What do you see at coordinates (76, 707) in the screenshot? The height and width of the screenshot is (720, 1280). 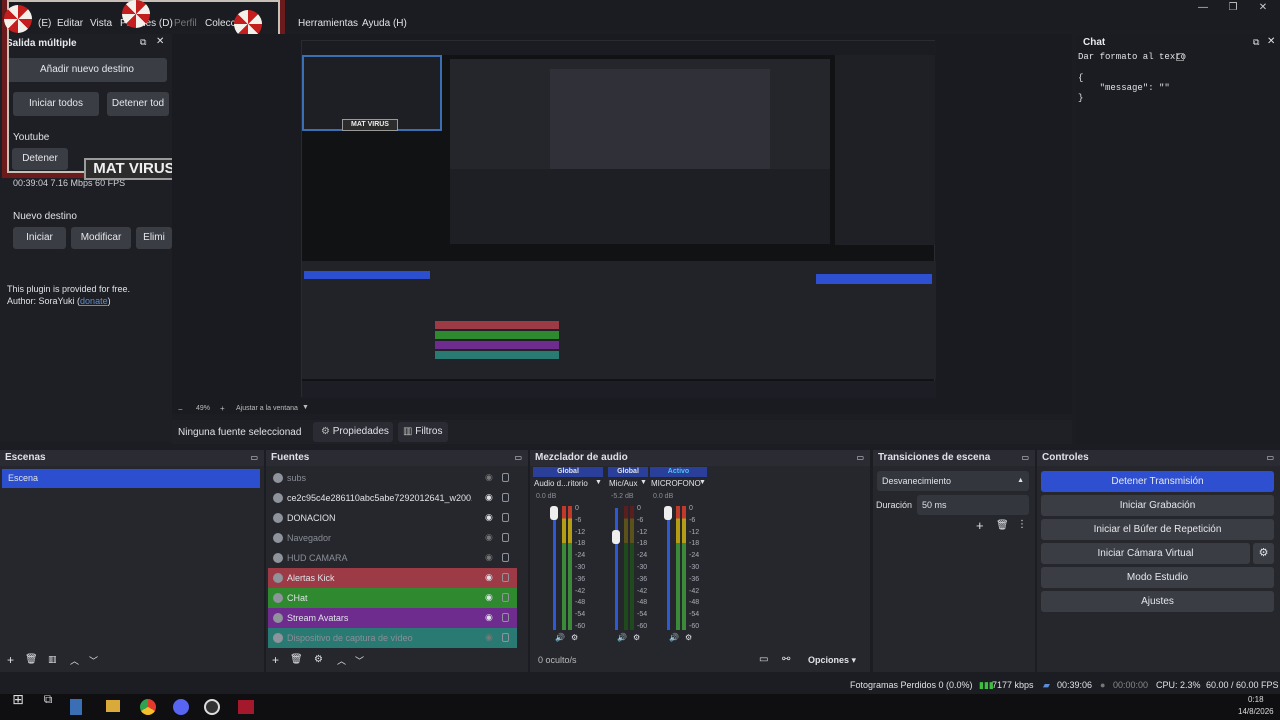 I see `calculator-icon` at bounding box center [76, 707].